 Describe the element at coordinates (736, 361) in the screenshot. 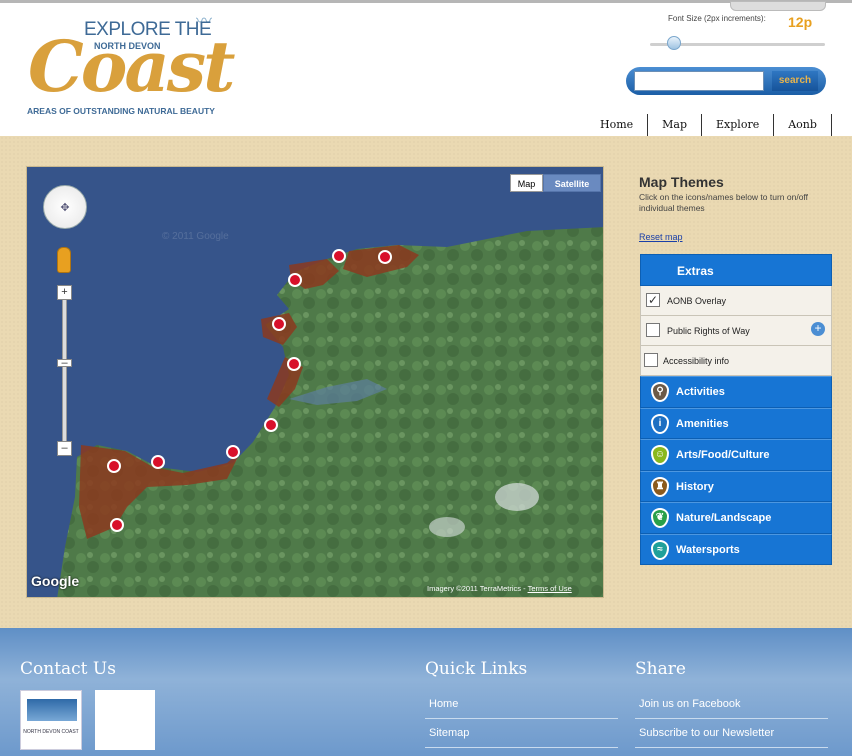

I see `extras-item-accessibility: Accessibility info` at that location.